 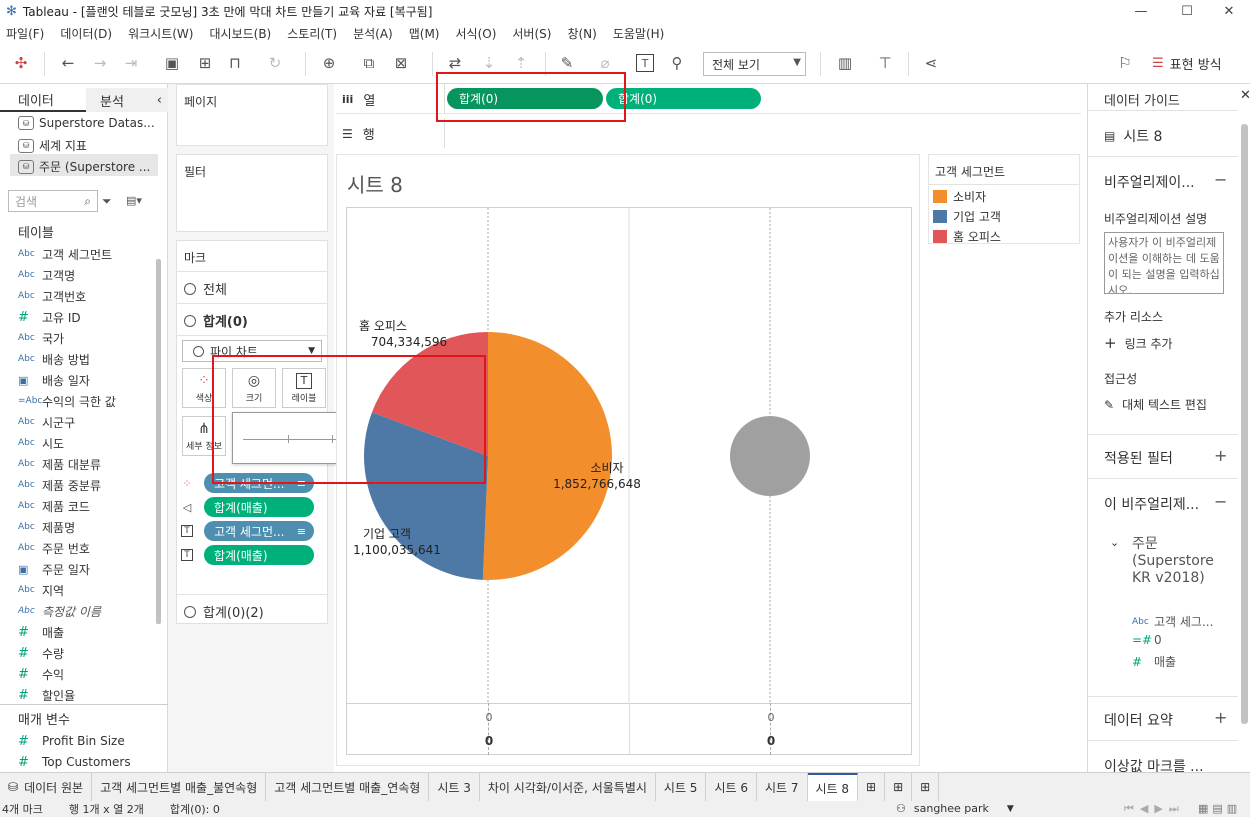 I want to click on tab-data: 데이터, so click(x=43, y=100).